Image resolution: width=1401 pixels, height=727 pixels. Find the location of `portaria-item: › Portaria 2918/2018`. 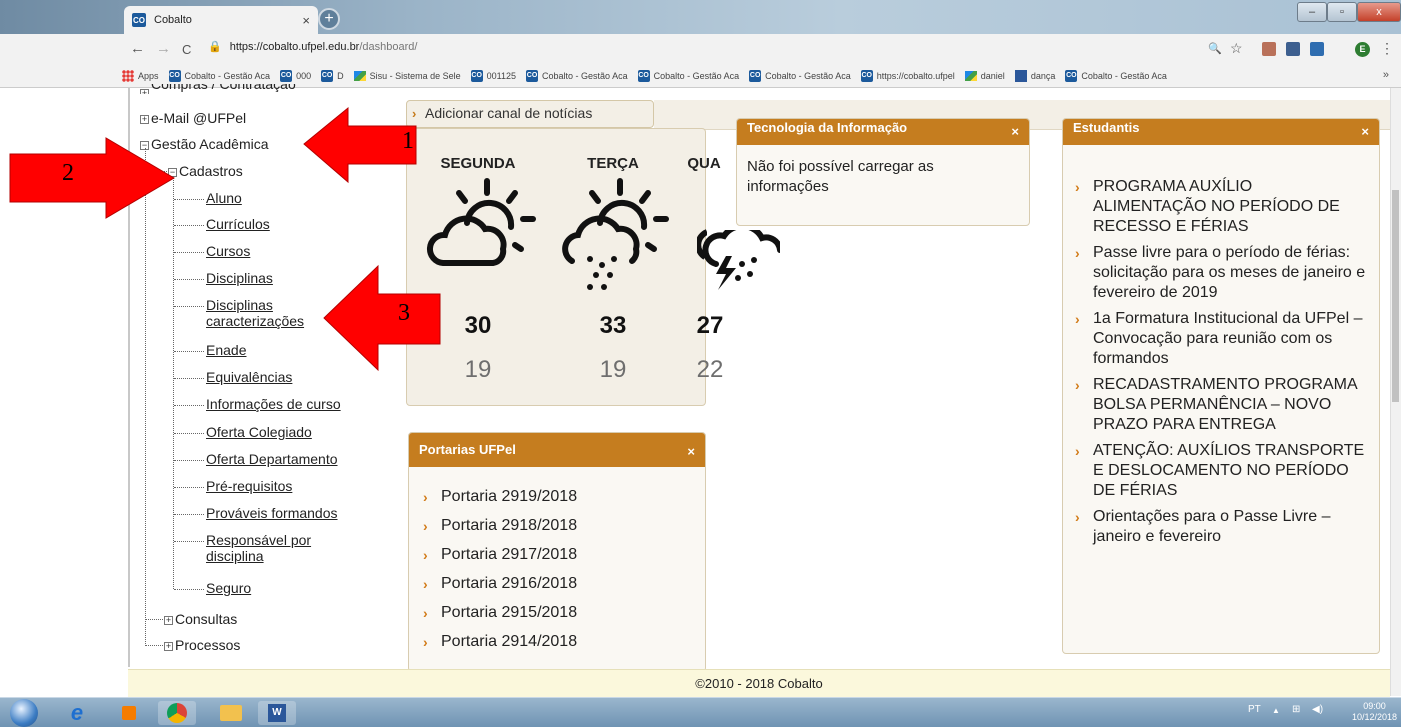

portaria-item: › Portaria 2918/2018 is located at coordinates (556, 526).